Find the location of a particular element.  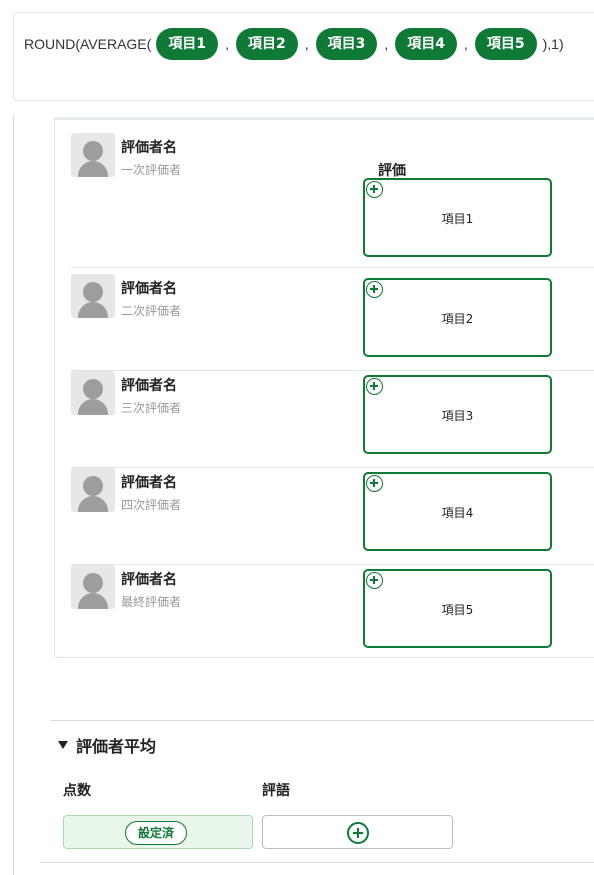

formula-token-2: 項目2 is located at coordinates (266, 44).